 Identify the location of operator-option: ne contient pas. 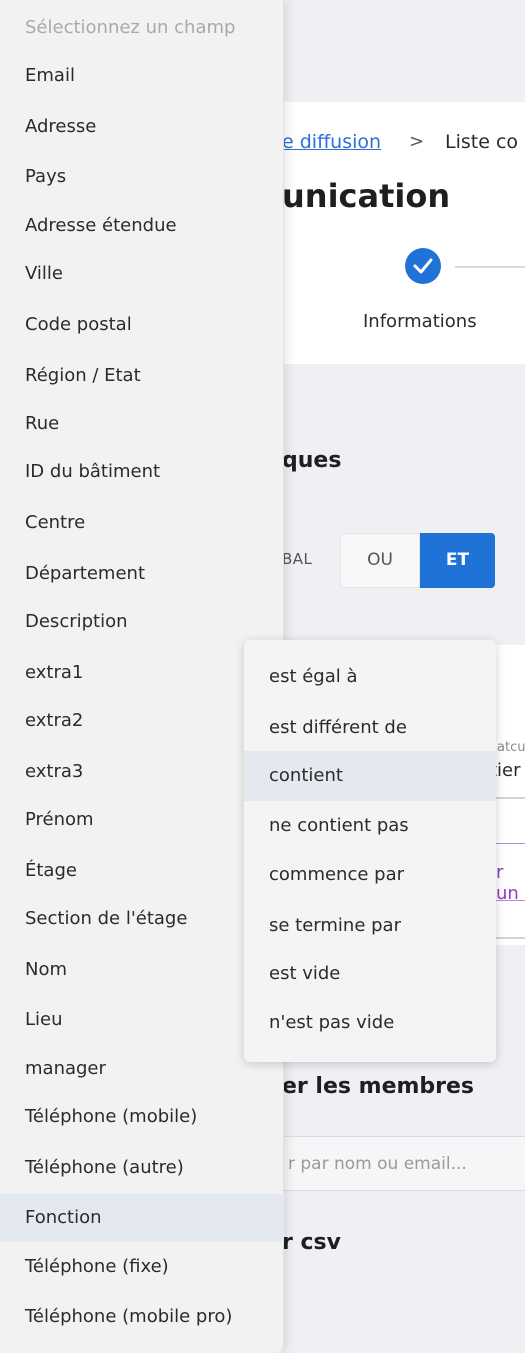
(370, 826).